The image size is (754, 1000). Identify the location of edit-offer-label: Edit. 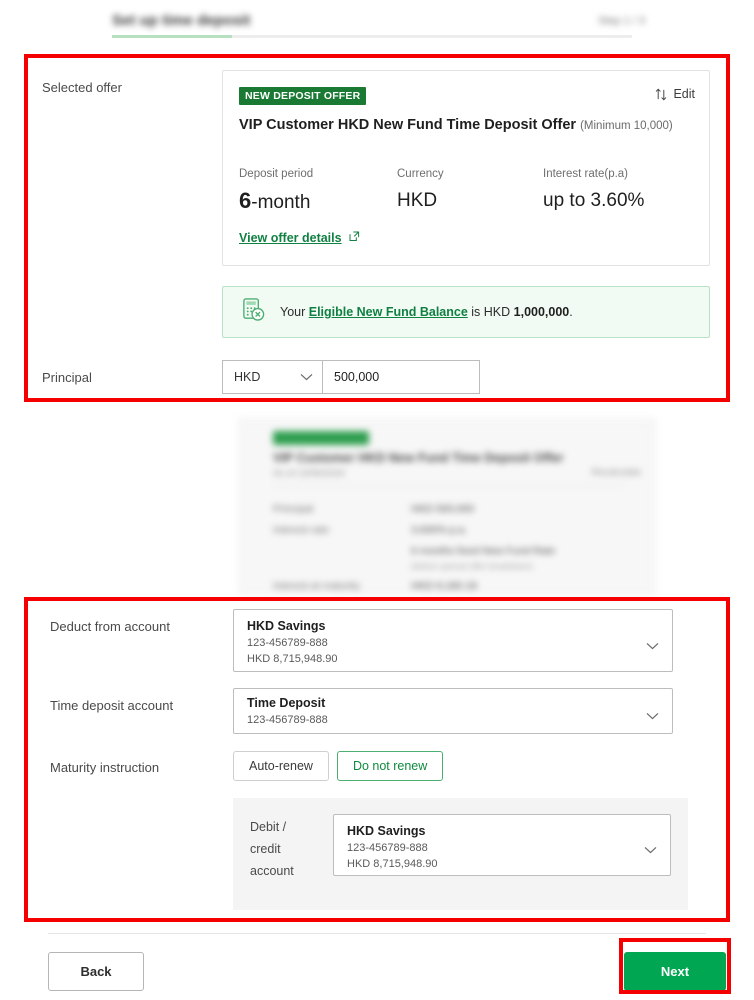
(684, 94).